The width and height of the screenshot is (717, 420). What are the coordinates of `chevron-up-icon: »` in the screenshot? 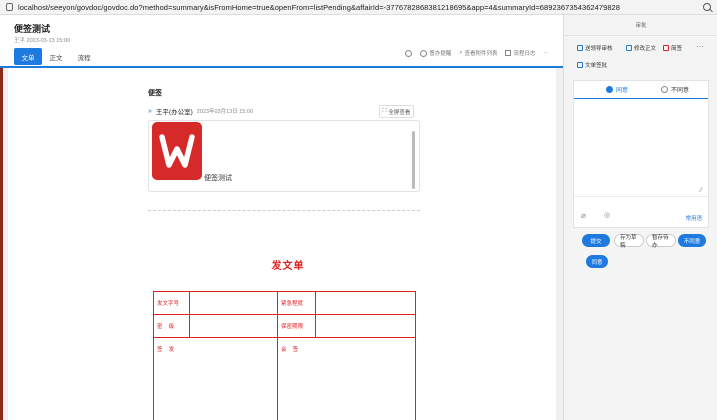 It's located at (150, 111).